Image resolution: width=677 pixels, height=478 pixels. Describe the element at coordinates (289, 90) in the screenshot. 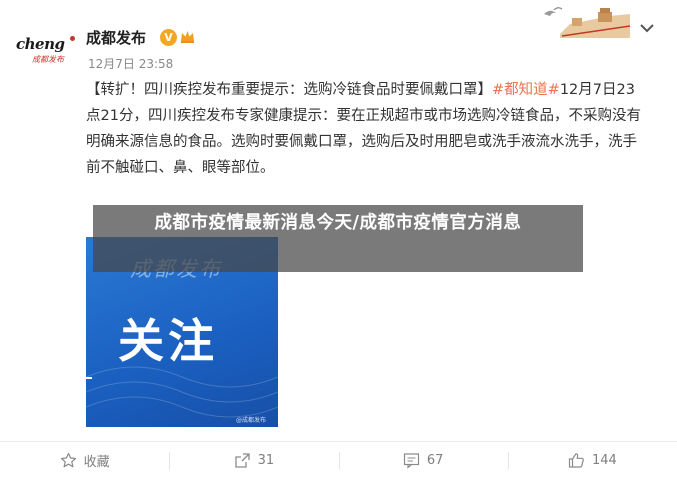

I see `post-text-headline: 【转扩！四川疾控发布重要提示：选购冷链食品时要佩戴口罩】` at that location.